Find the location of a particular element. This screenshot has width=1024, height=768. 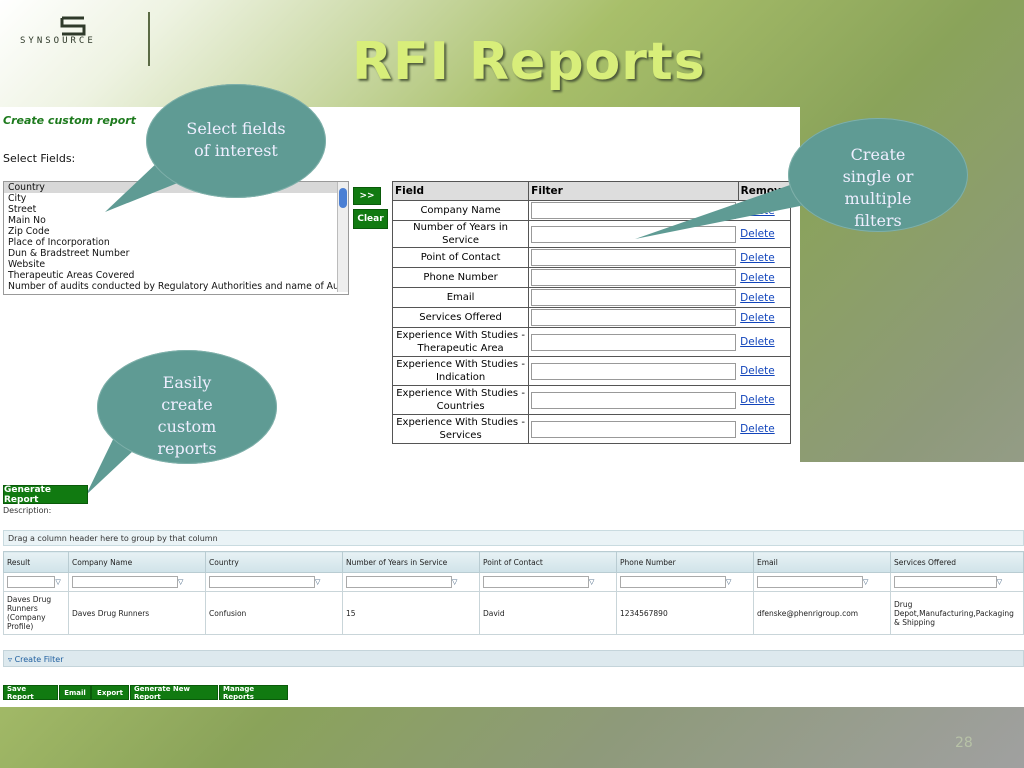

filter-field-name: Experience With Studies - Indication is located at coordinates (460, 371).